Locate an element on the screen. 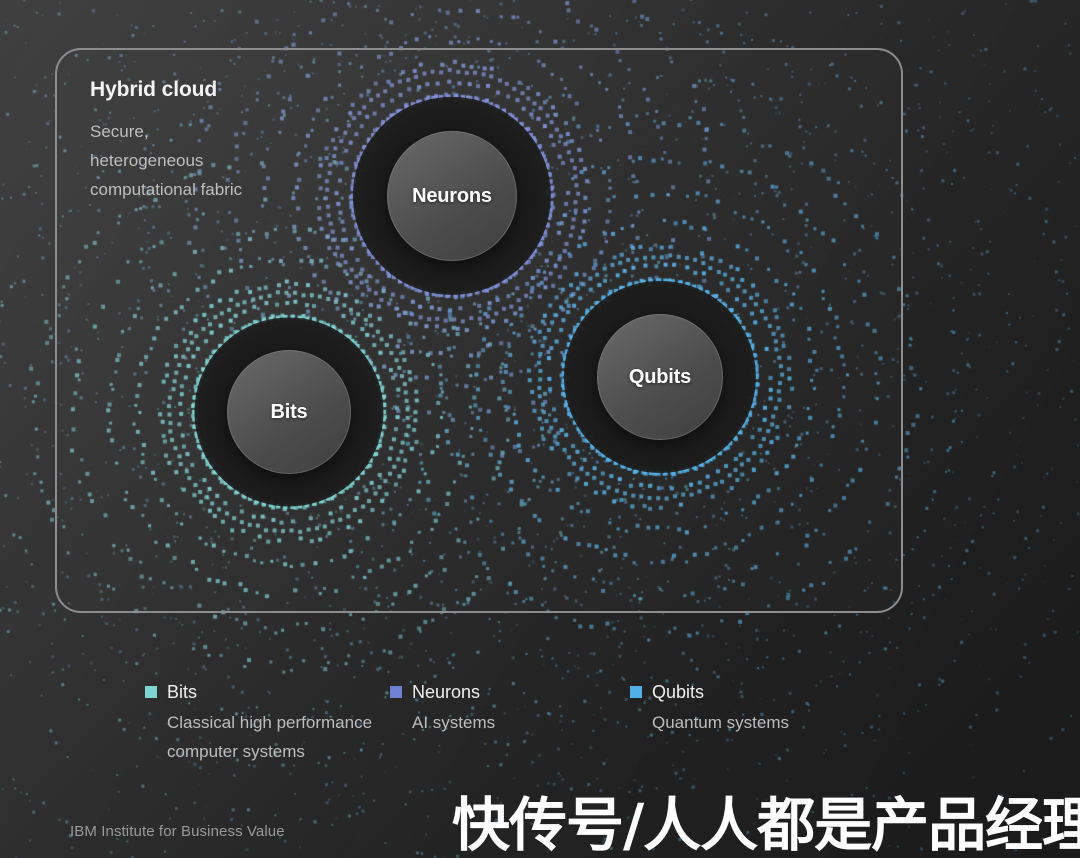 The image size is (1080, 858). legend-item-qubits: Qubits Quantum systems is located at coordinates (745, 708).